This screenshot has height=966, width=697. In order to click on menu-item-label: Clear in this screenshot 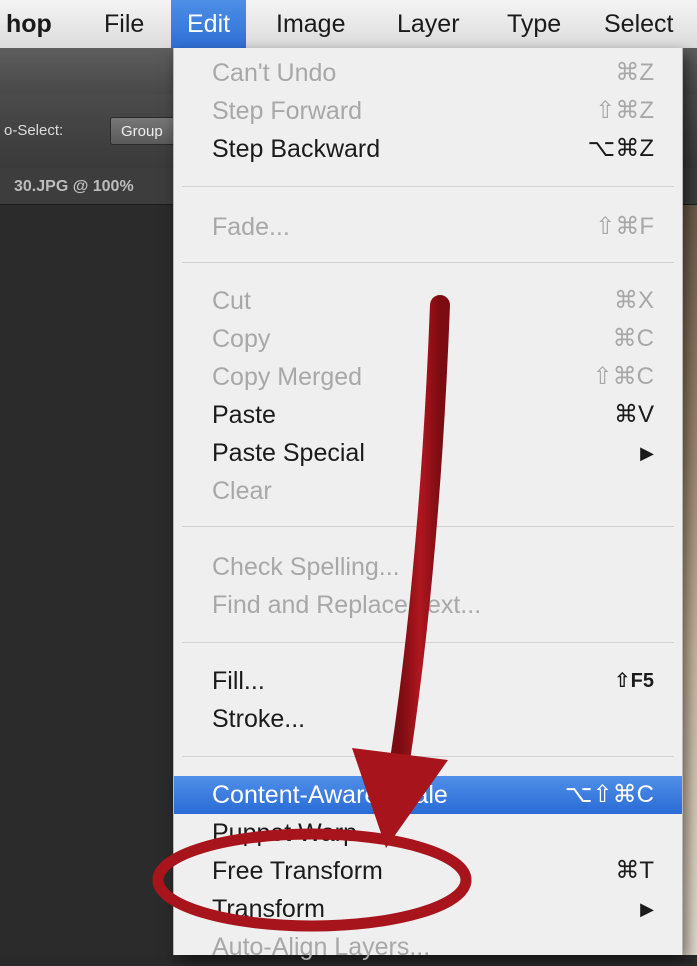, I will do `click(242, 491)`.